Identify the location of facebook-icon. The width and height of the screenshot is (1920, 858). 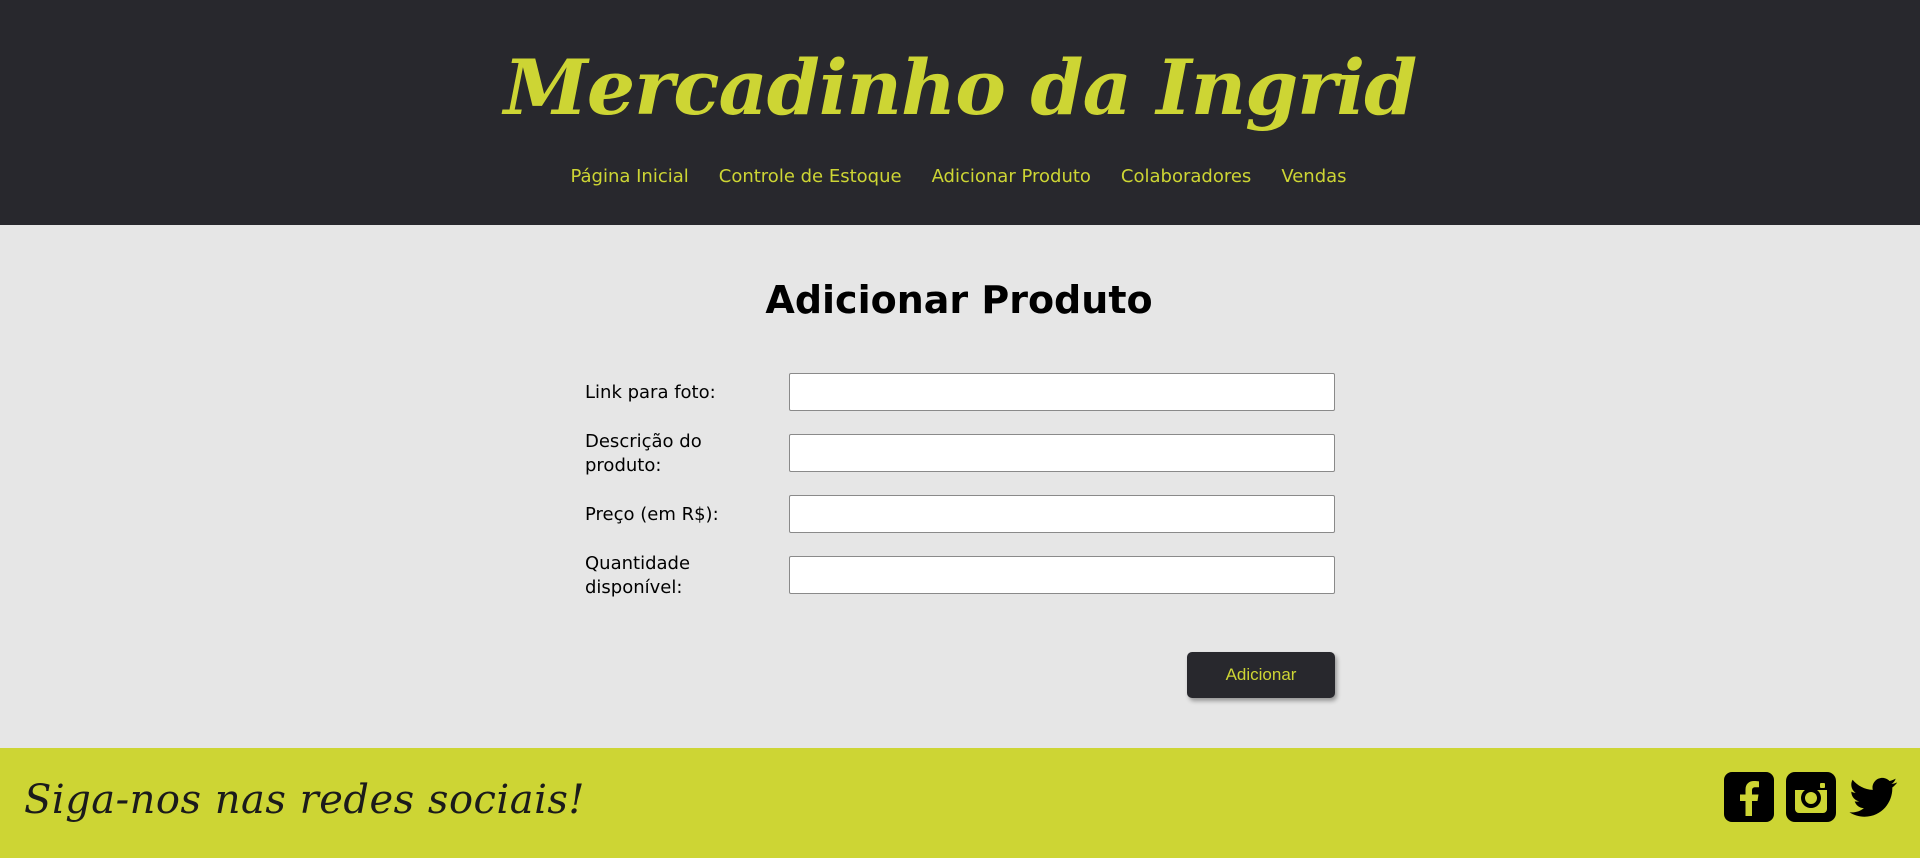
(1749, 797).